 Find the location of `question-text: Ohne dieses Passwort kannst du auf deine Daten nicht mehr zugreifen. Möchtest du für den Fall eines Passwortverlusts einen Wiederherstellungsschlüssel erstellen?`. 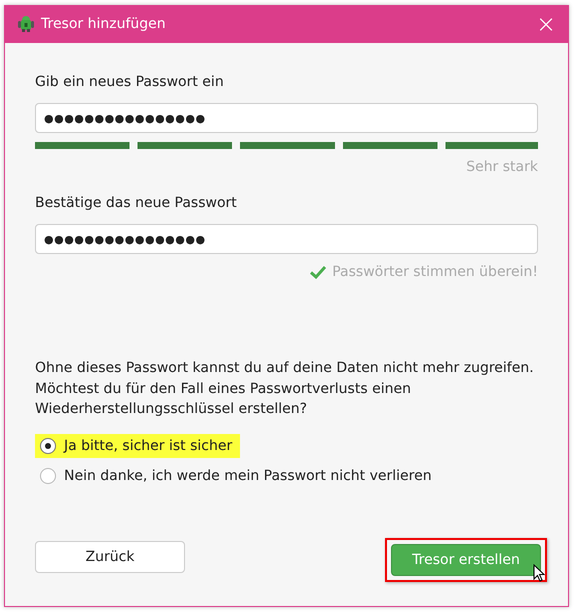

question-text: Ohne dieses Passwort kannst du auf deine Daten nicht mehr zugreifen. Möchtest du für den Fall eines Passwortverlusts einen Wiederherstellungsschlüssel erstellen? is located at coordinates (285, 389).